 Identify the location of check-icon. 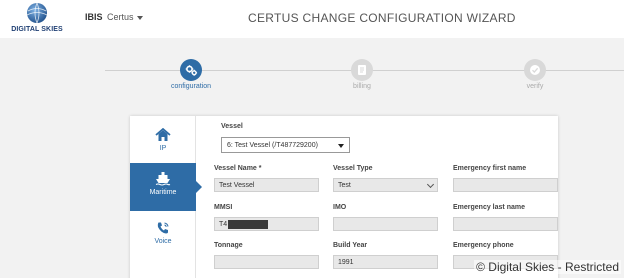
(535, 70).